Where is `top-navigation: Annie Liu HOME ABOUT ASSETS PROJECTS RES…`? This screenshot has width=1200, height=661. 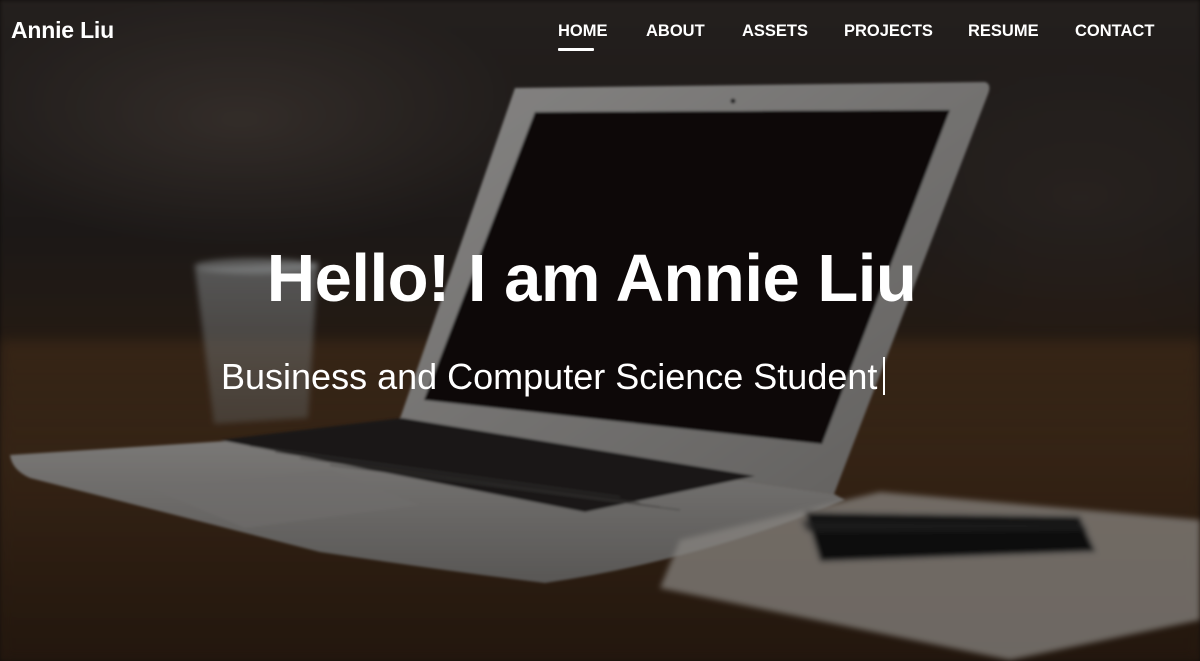 top-navigation: Annie Liu HOME ABOUT ASSETS PROJECTS RES… is located at coordinates (600, 31).